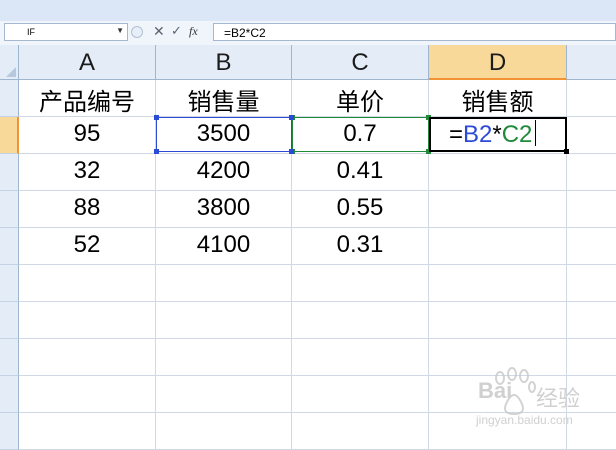  I want to click on cell-d3, so click(498, 172).